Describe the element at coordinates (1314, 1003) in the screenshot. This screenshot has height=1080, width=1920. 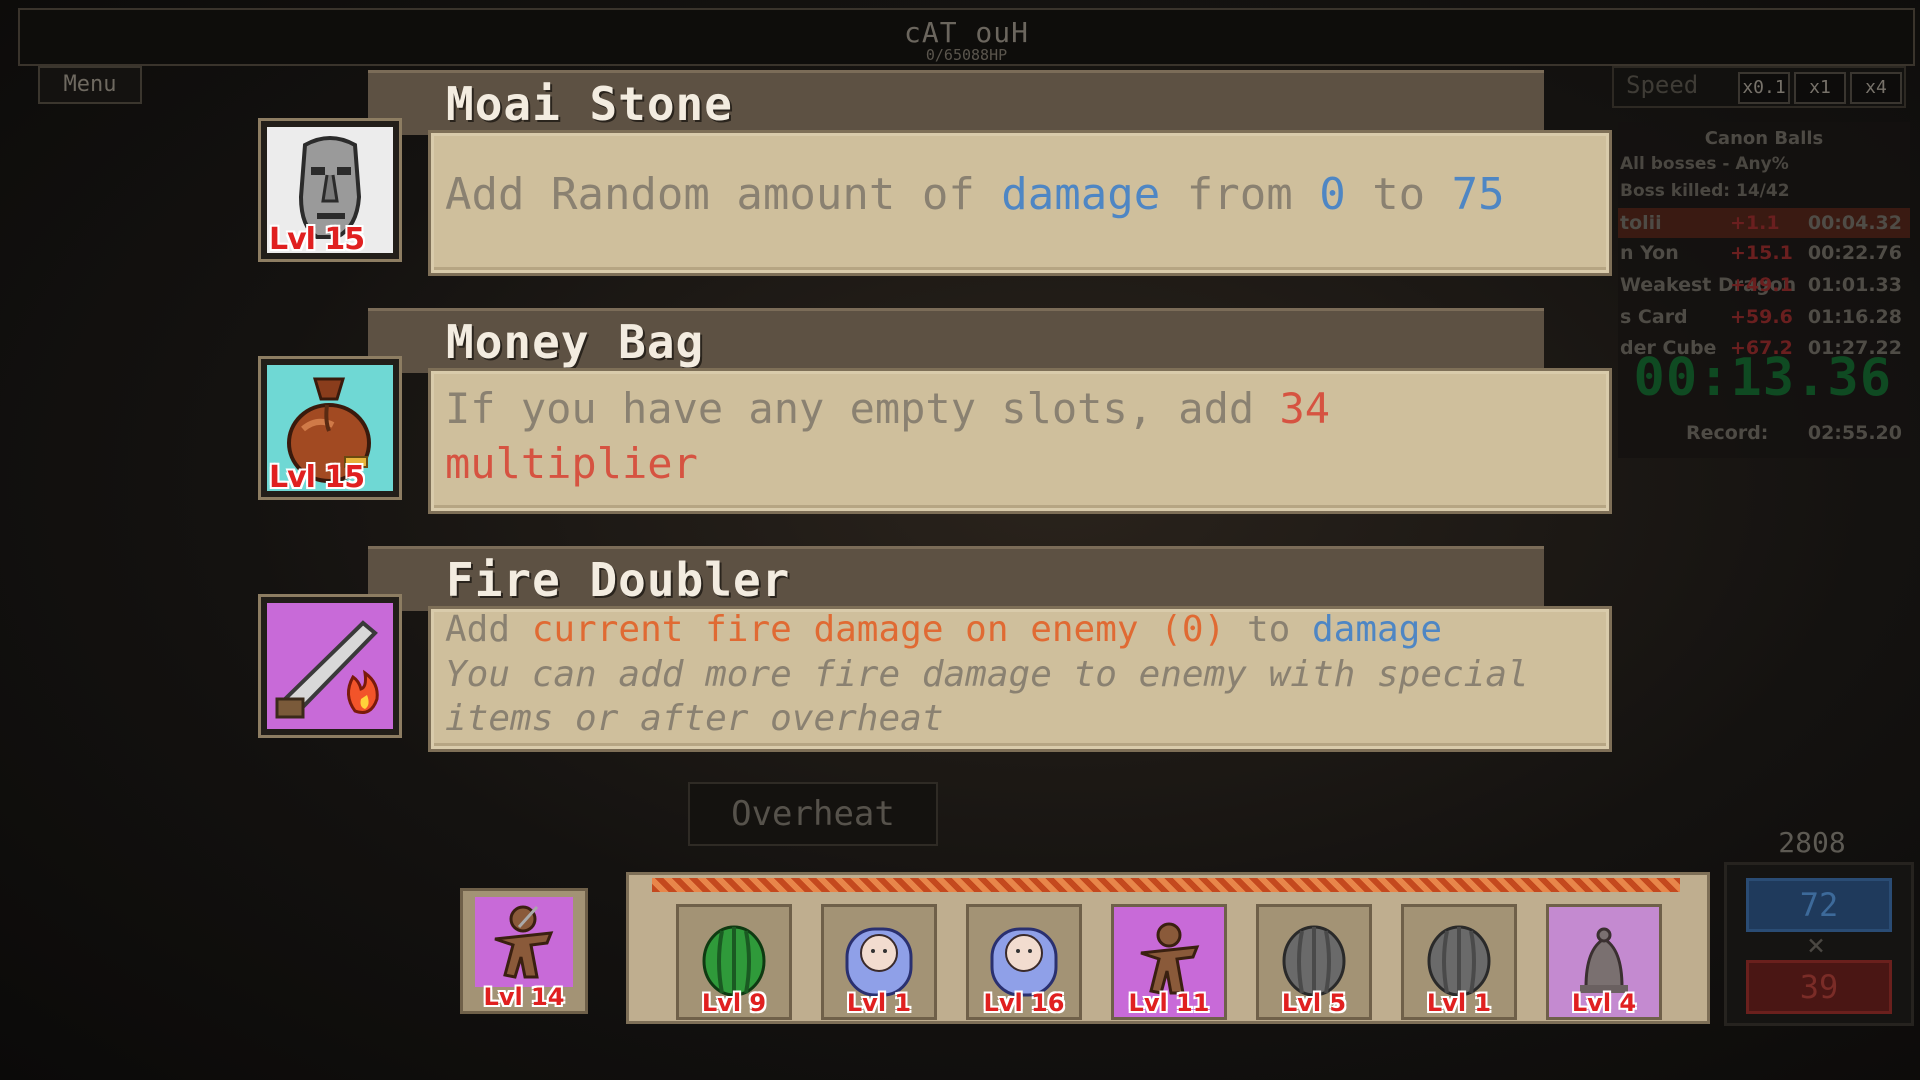
I see `item-level: Lvl 5` at that location.